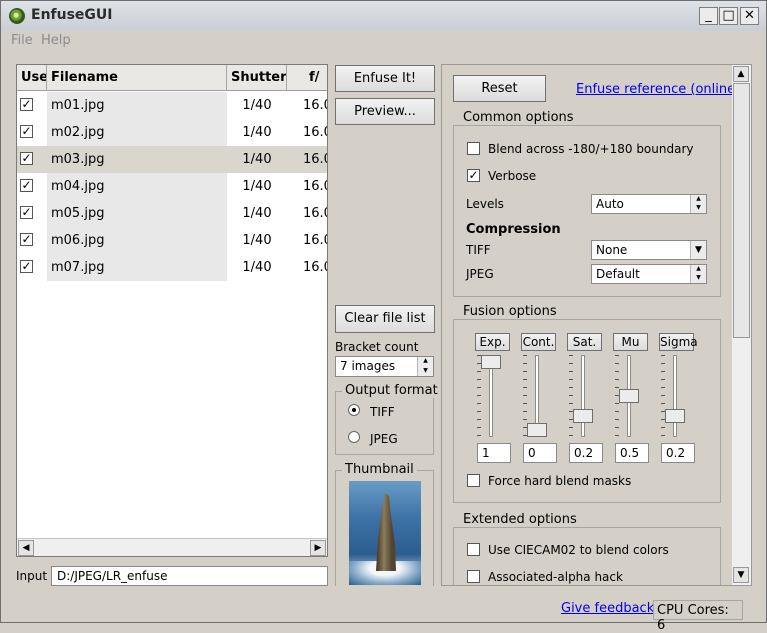 Image resolution: width=767 pixels, height=633 pixels. What do you see at coordinates (385, 319) in the screenshot?
I see `clear-file-list-button: Clear file list` at bounding box center [385, 319].